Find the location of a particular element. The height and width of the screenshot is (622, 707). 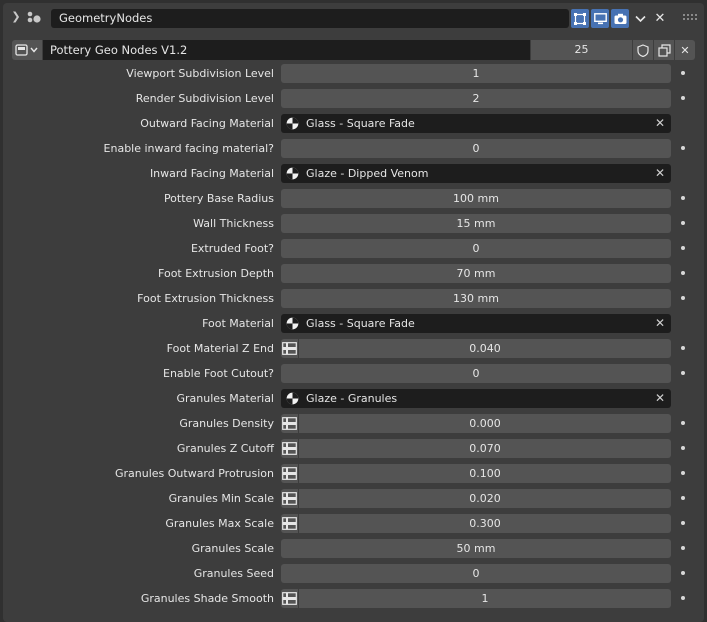

duplicate-icon is located at coordinates (664, 50).